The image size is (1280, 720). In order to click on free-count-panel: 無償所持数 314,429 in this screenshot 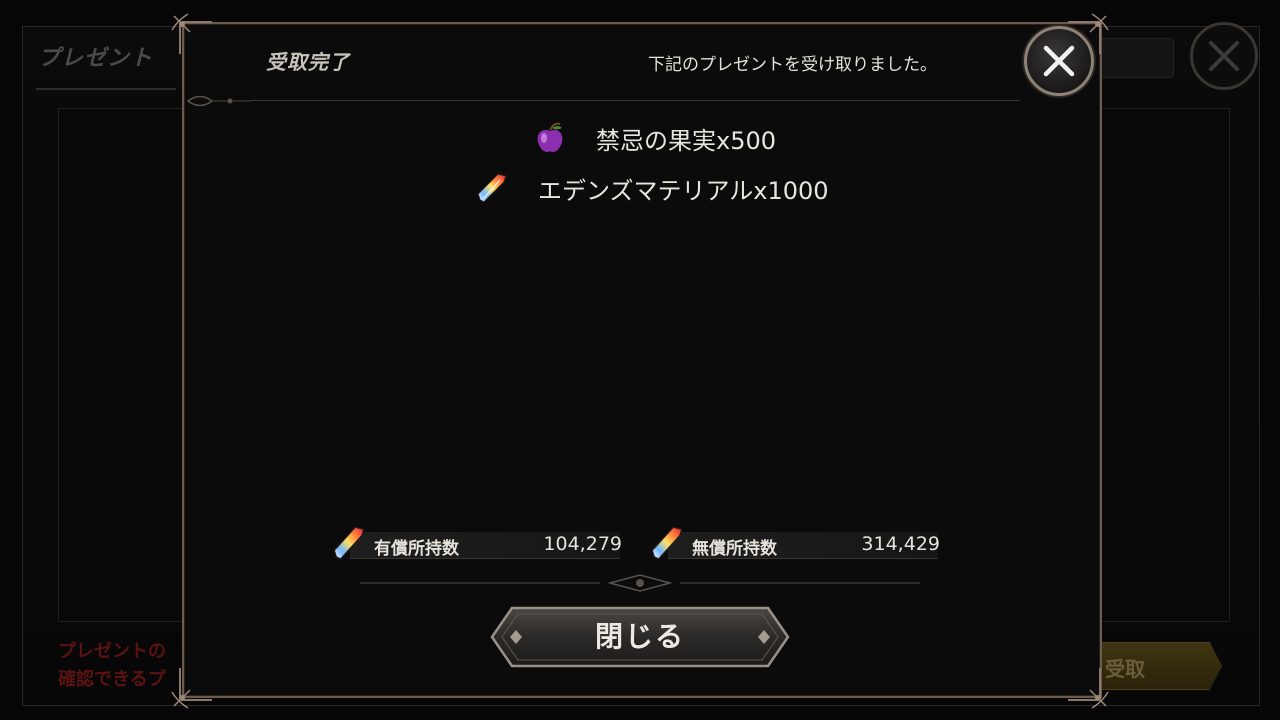, I will do `click(794, 543)`.